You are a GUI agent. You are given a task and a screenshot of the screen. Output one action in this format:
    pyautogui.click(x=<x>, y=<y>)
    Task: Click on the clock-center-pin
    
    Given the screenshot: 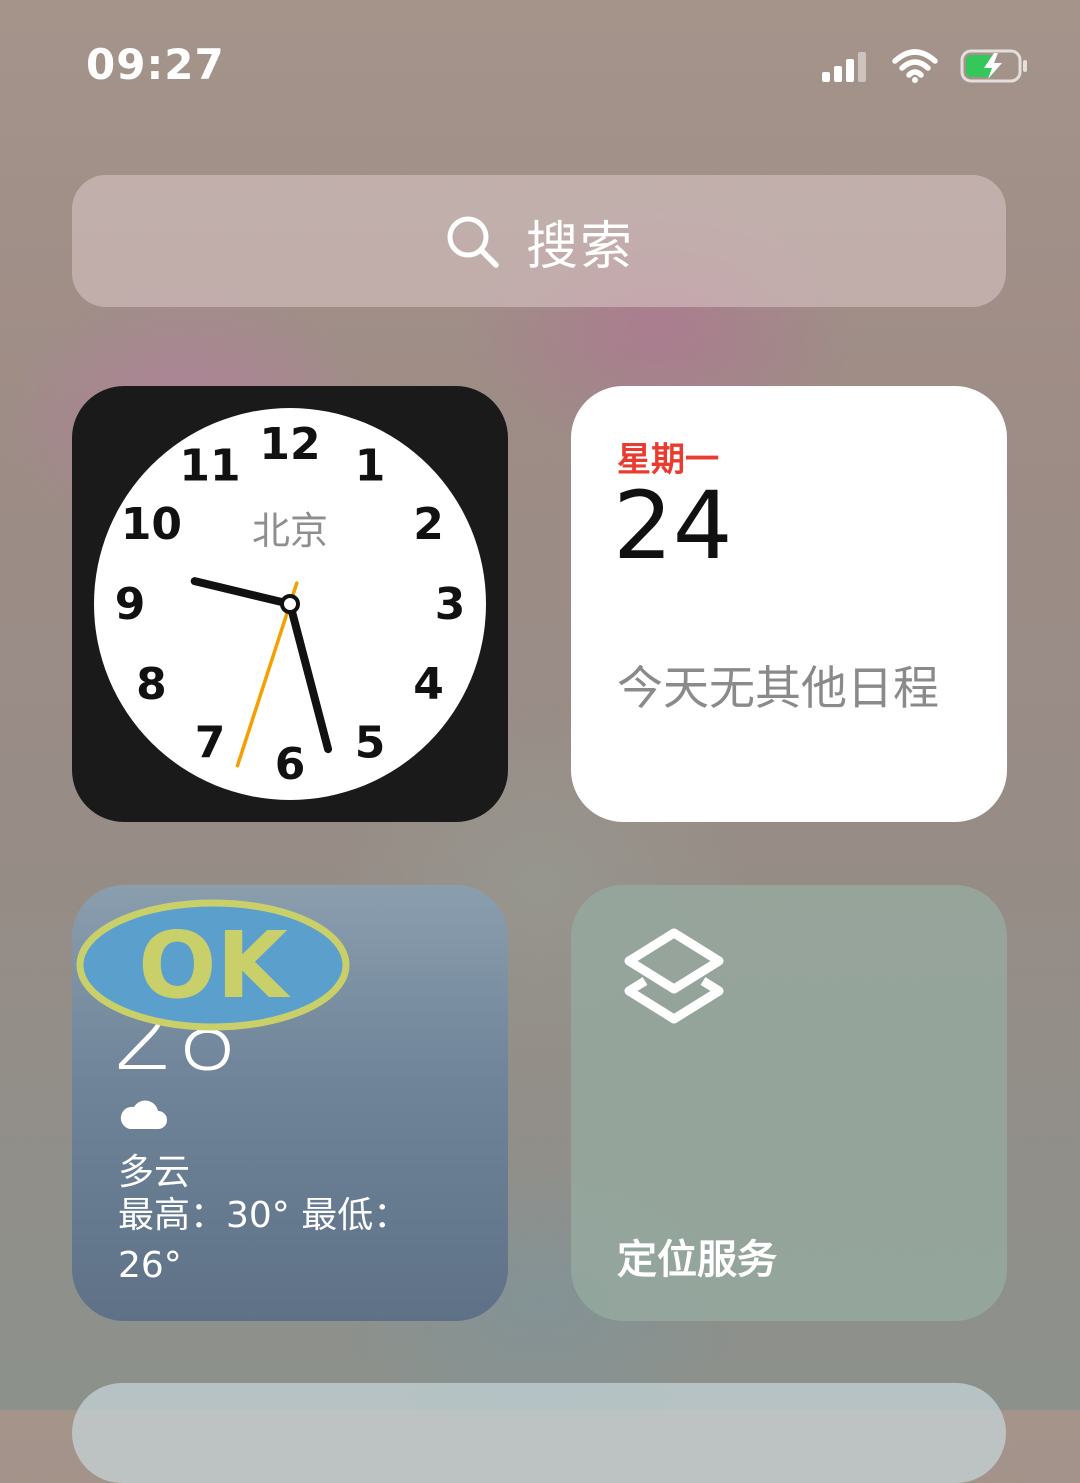 What is the action you would take?
    pyautogui.click(x=290, y=604)
    